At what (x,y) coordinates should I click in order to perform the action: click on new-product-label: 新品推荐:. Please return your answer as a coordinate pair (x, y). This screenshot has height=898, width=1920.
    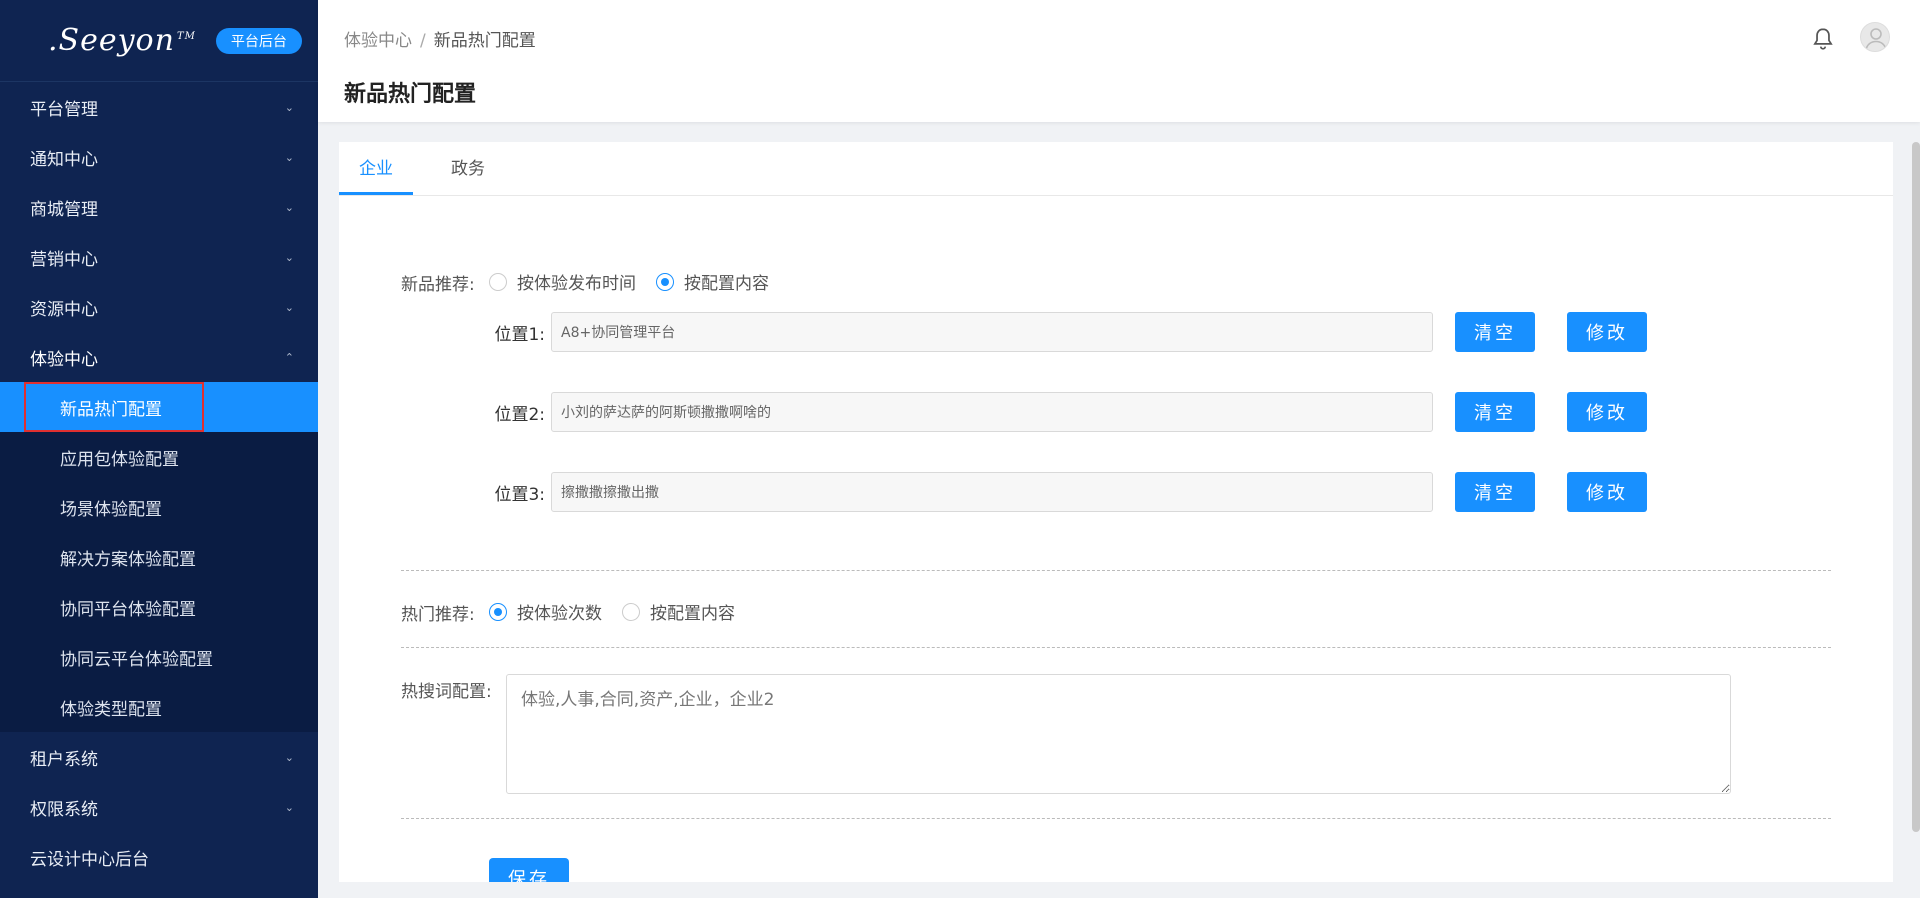
    Looking at the image, I should click on (438, 285).